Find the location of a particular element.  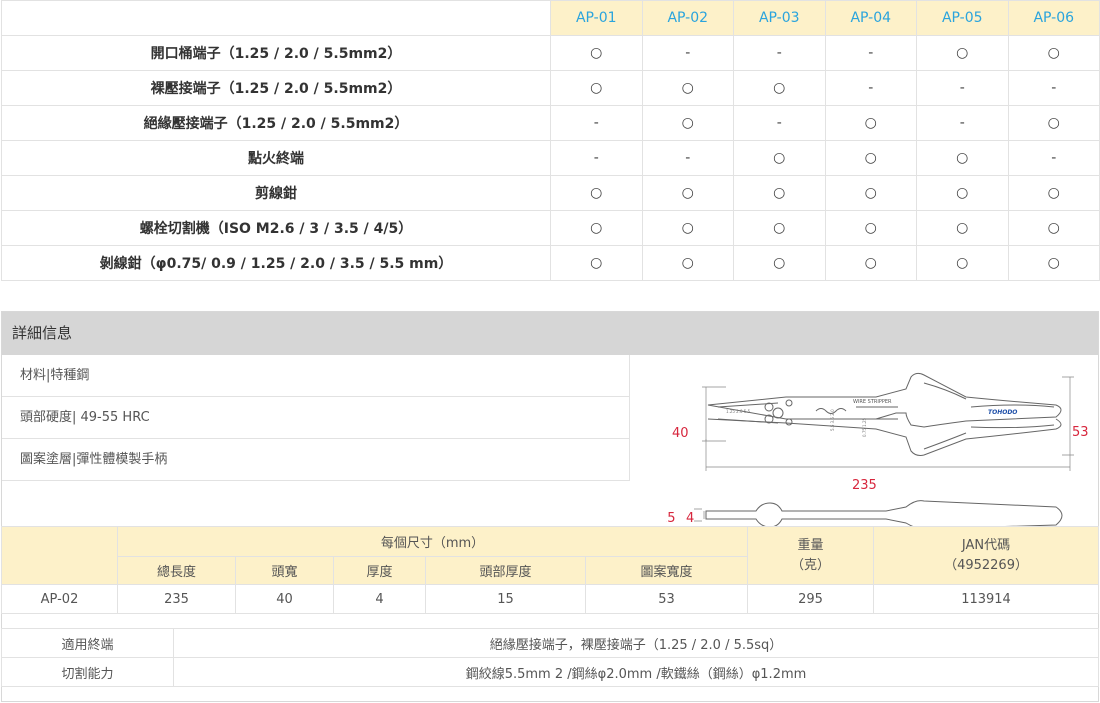

dims-jan: 113914 is located at coordinates (986, 599).